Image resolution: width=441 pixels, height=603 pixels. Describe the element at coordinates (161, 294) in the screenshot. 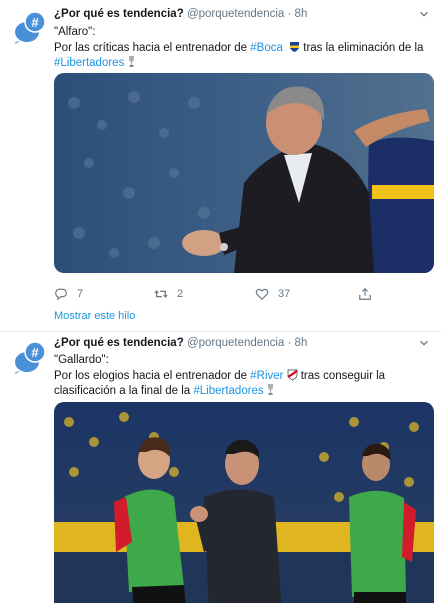

I see `retweet-icon` at that location.